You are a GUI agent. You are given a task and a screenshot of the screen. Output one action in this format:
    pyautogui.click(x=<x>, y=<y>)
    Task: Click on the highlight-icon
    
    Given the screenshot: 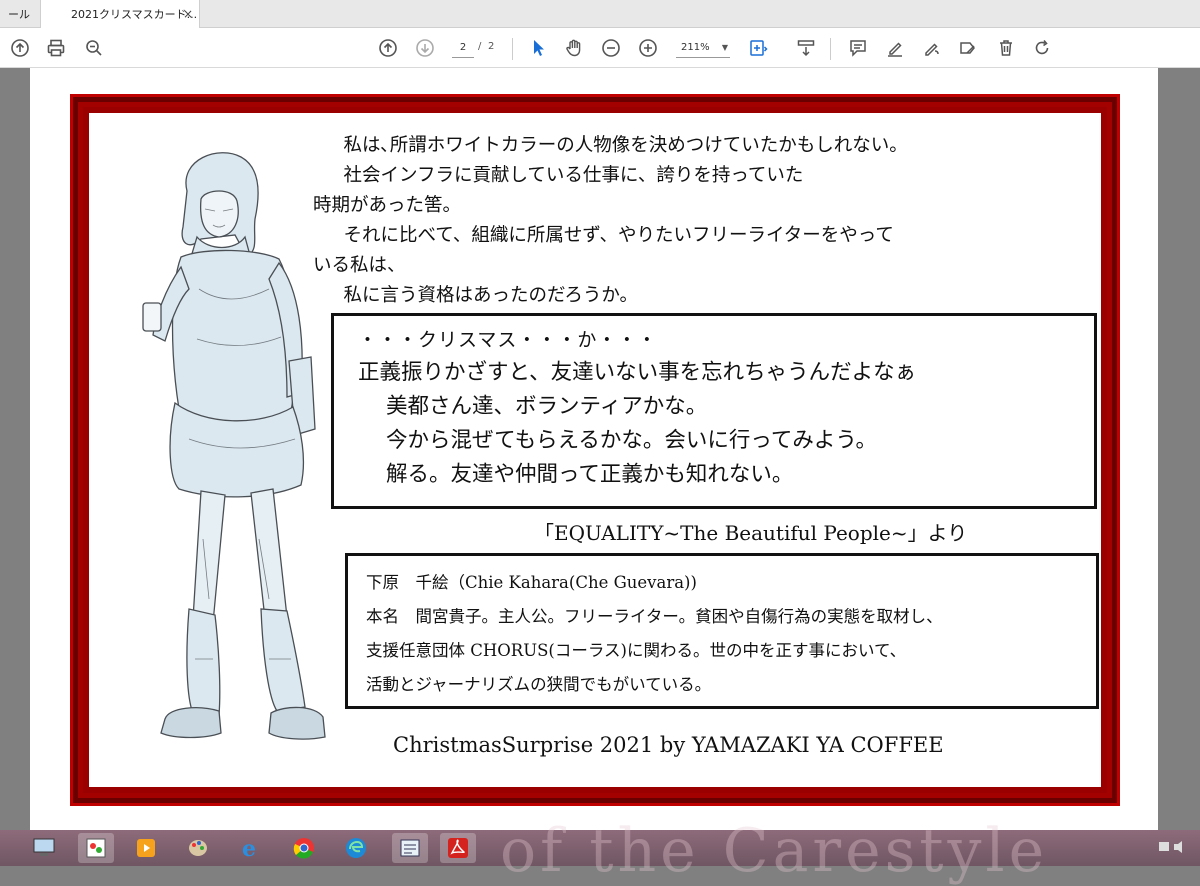 What is the action you would take?
    pyautogui.click(x=895, y=48)
    